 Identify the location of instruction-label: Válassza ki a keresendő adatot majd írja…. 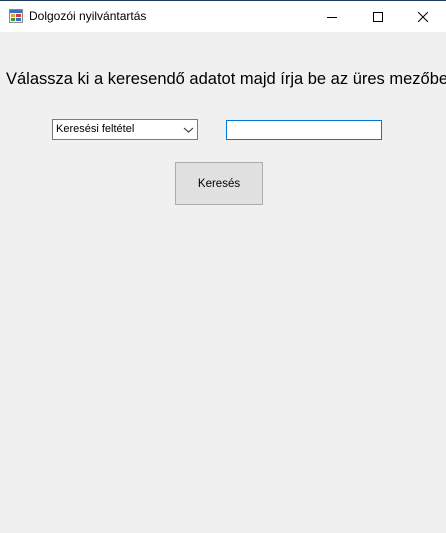
(226, 79).